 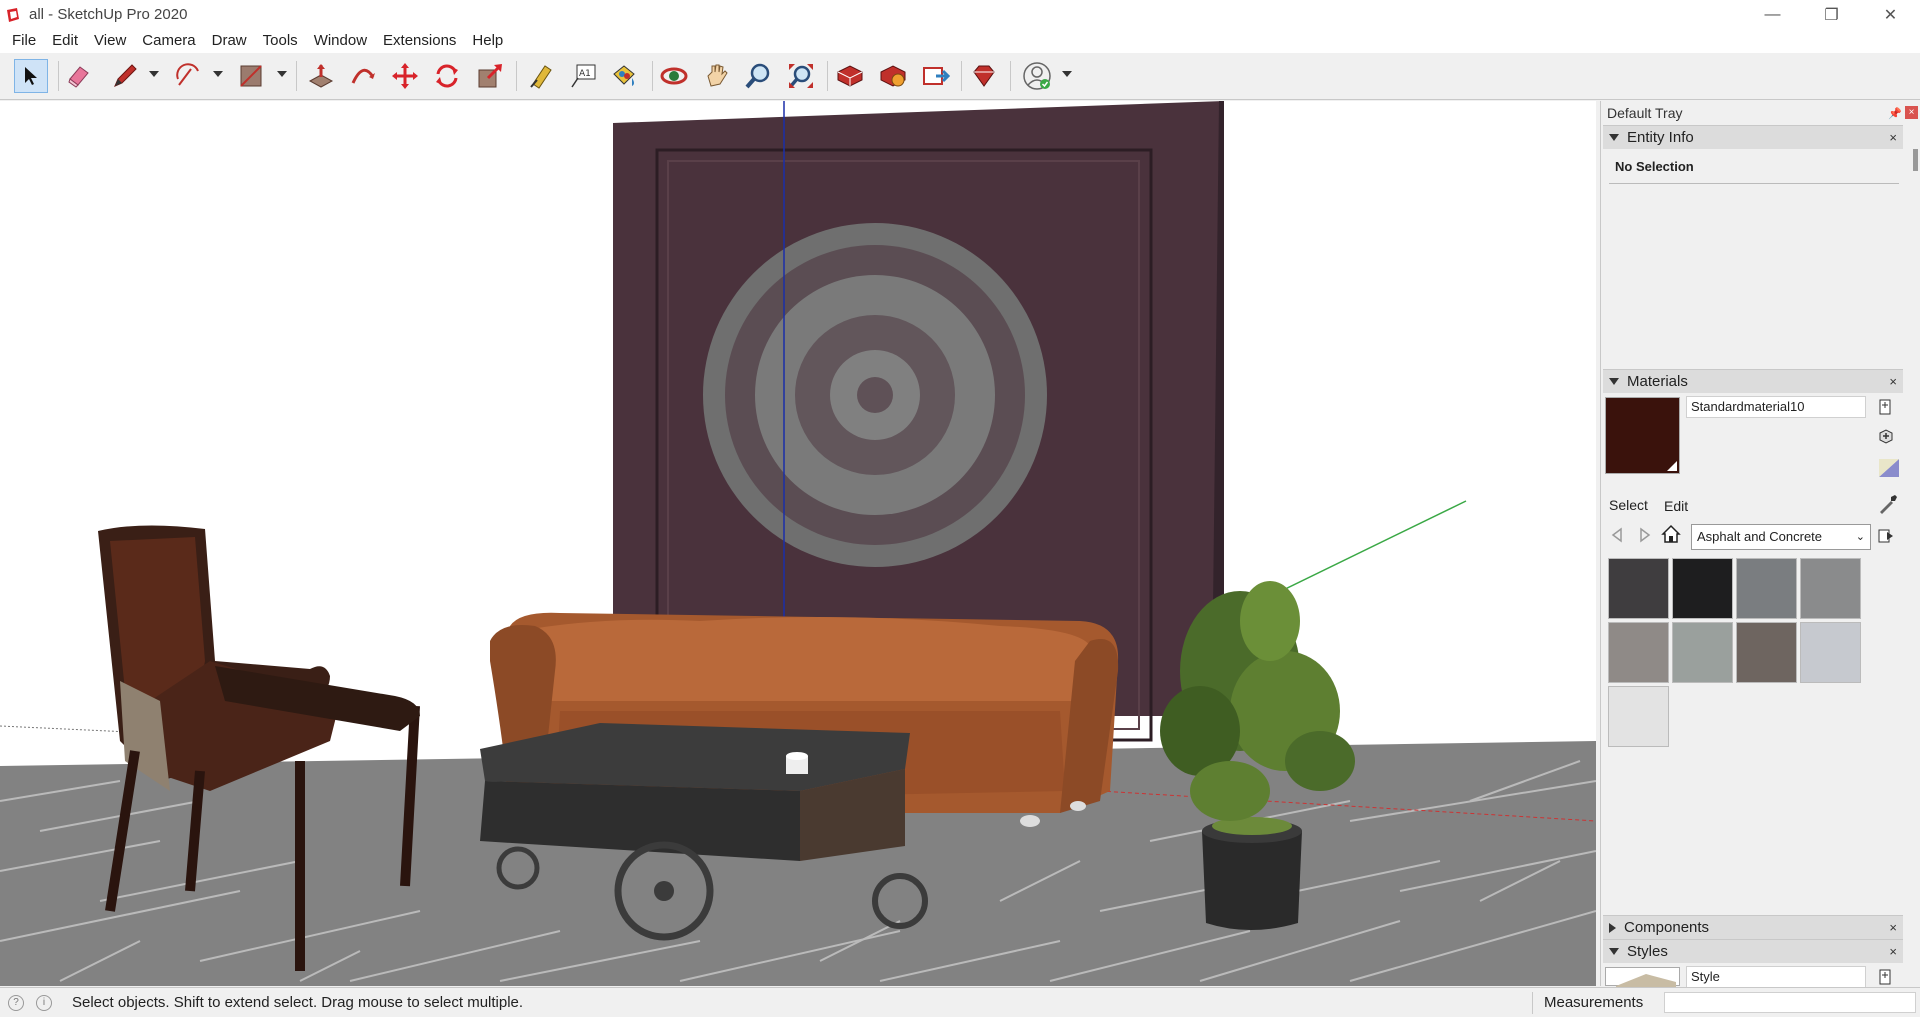 I want to click on layout-icon, so click(x=936, y=76).